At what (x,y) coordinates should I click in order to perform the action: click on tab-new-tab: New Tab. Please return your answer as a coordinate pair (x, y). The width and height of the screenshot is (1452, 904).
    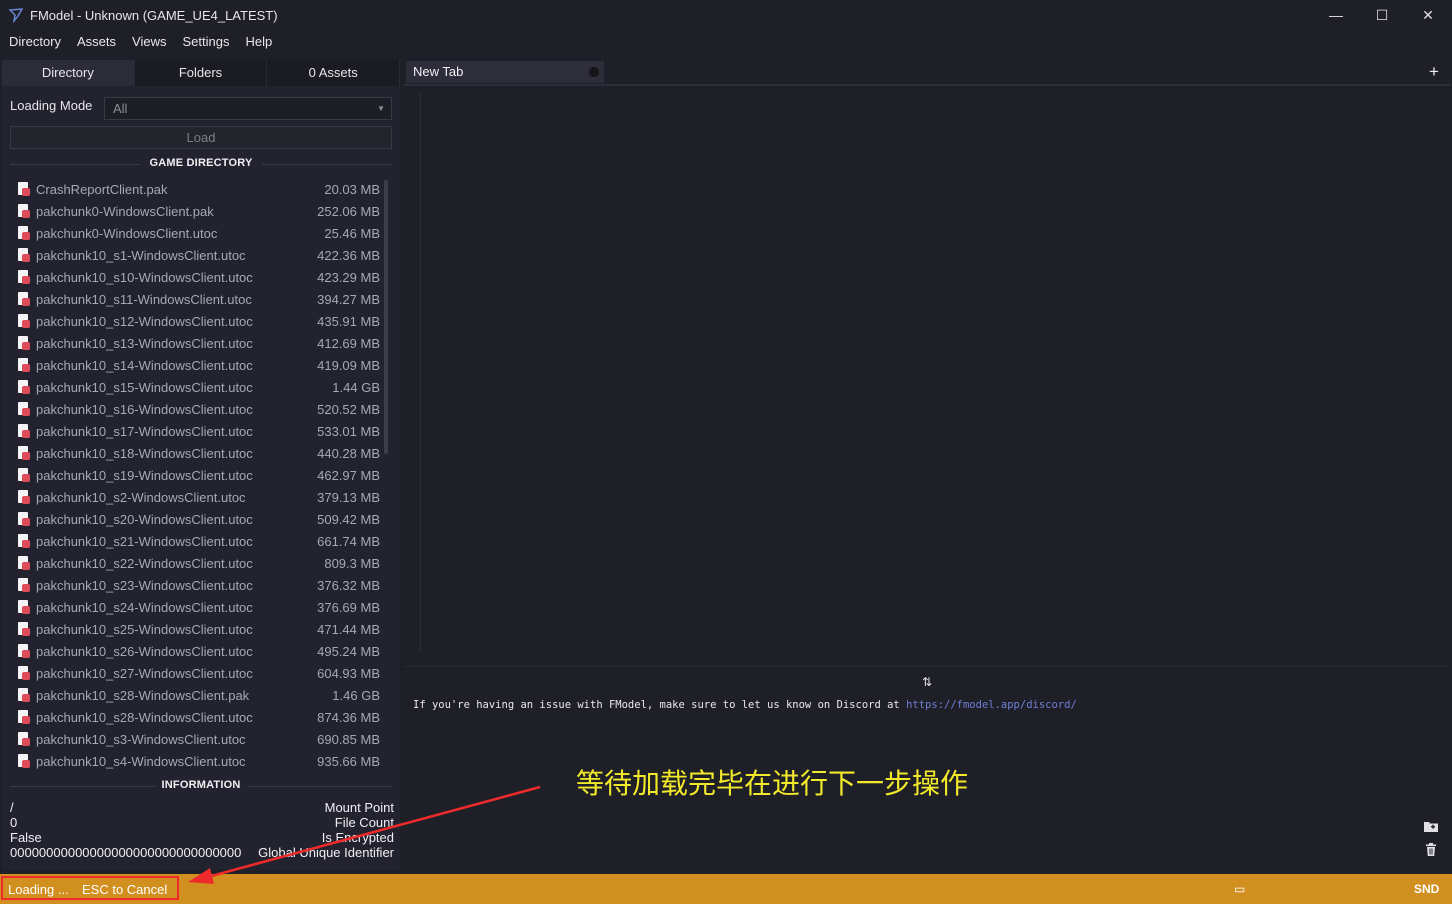
    Looking at the image, I should click on (505, 72).